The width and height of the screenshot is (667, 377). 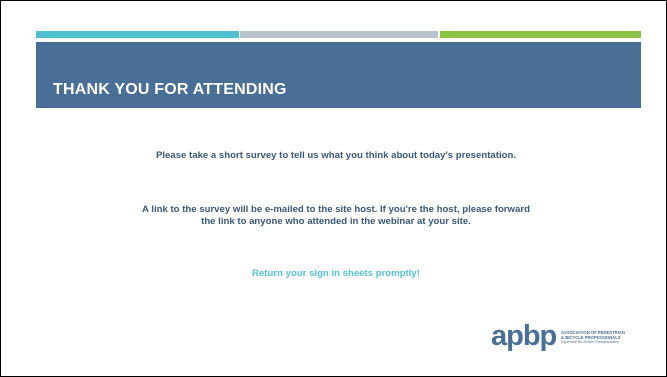 I want to click on logo-wordmark: apbp, so click(x=524, y=336).